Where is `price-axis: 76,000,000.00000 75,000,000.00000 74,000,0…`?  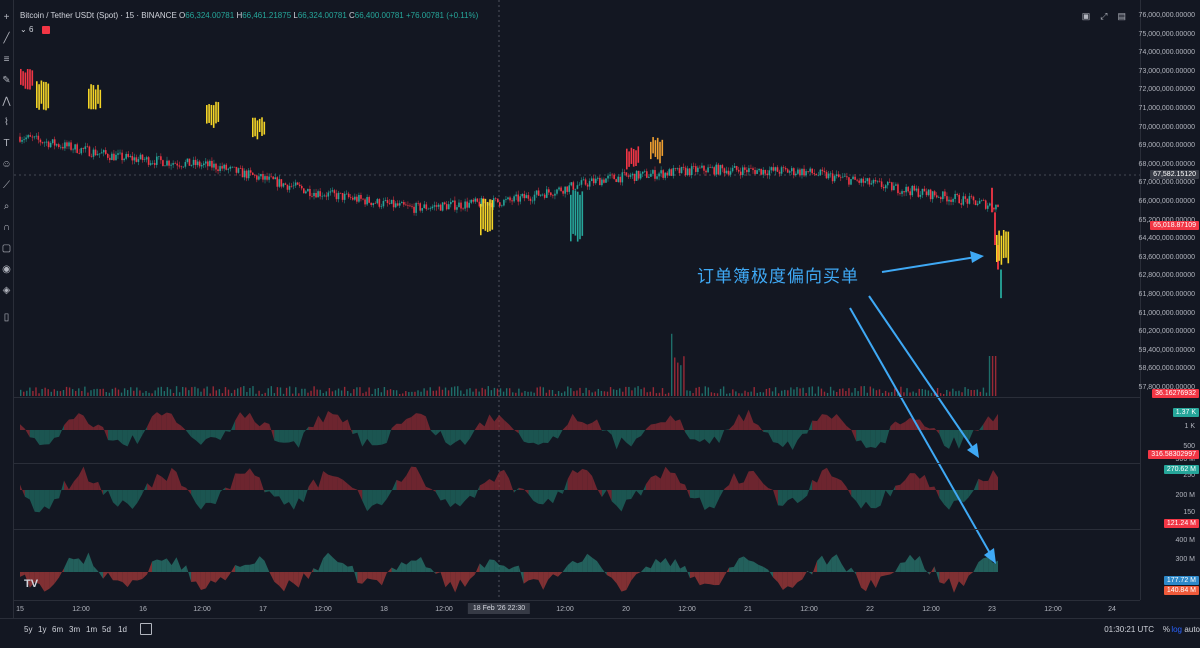
price-axis: 76,000,000.00000 75,000,000.00000 74,000,0… is located at coordinates (1169, 300).